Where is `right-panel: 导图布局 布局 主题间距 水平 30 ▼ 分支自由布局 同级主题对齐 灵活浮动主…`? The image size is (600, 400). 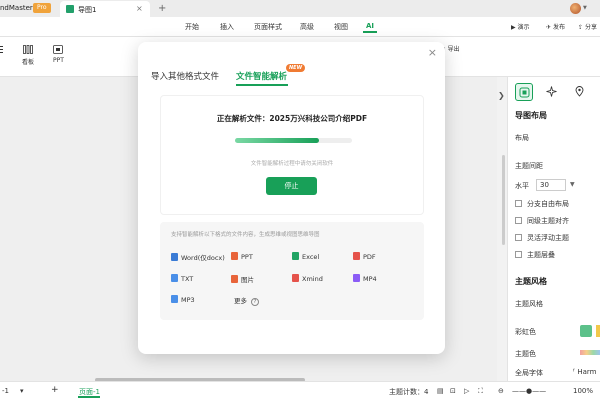 right-panel: 导图布局 布局 主题间距 水平 30 ▼ 分支自由布局 同级主题对齐 灵活浮动主… is located at coordinates (553, 229).